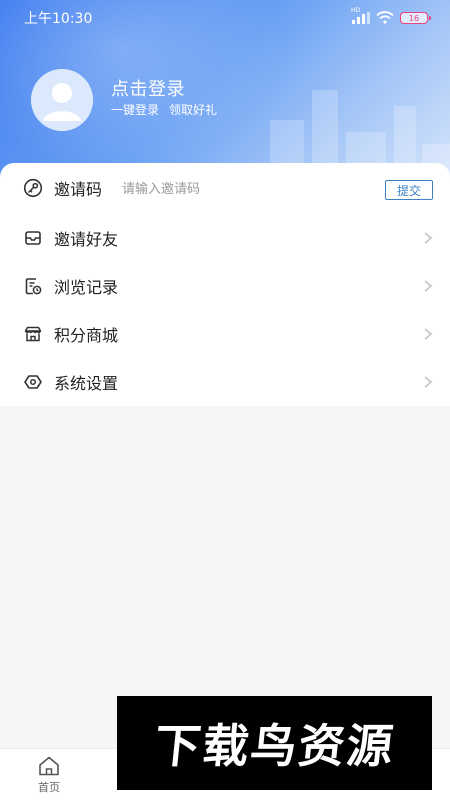  What do you see at coordinates (164, 109) in the screenshot?
I see `login-subtitle: 一键登录 领取好礼` at bounding box center [164, 109].